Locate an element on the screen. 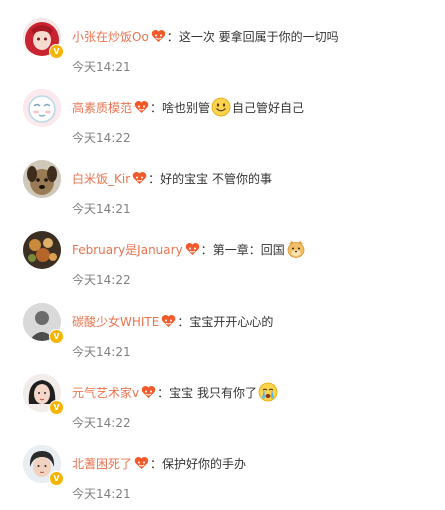 This screenshot has width=445, height=510. username-link: 北蓍困死了 is located at coordinates (102, 463).